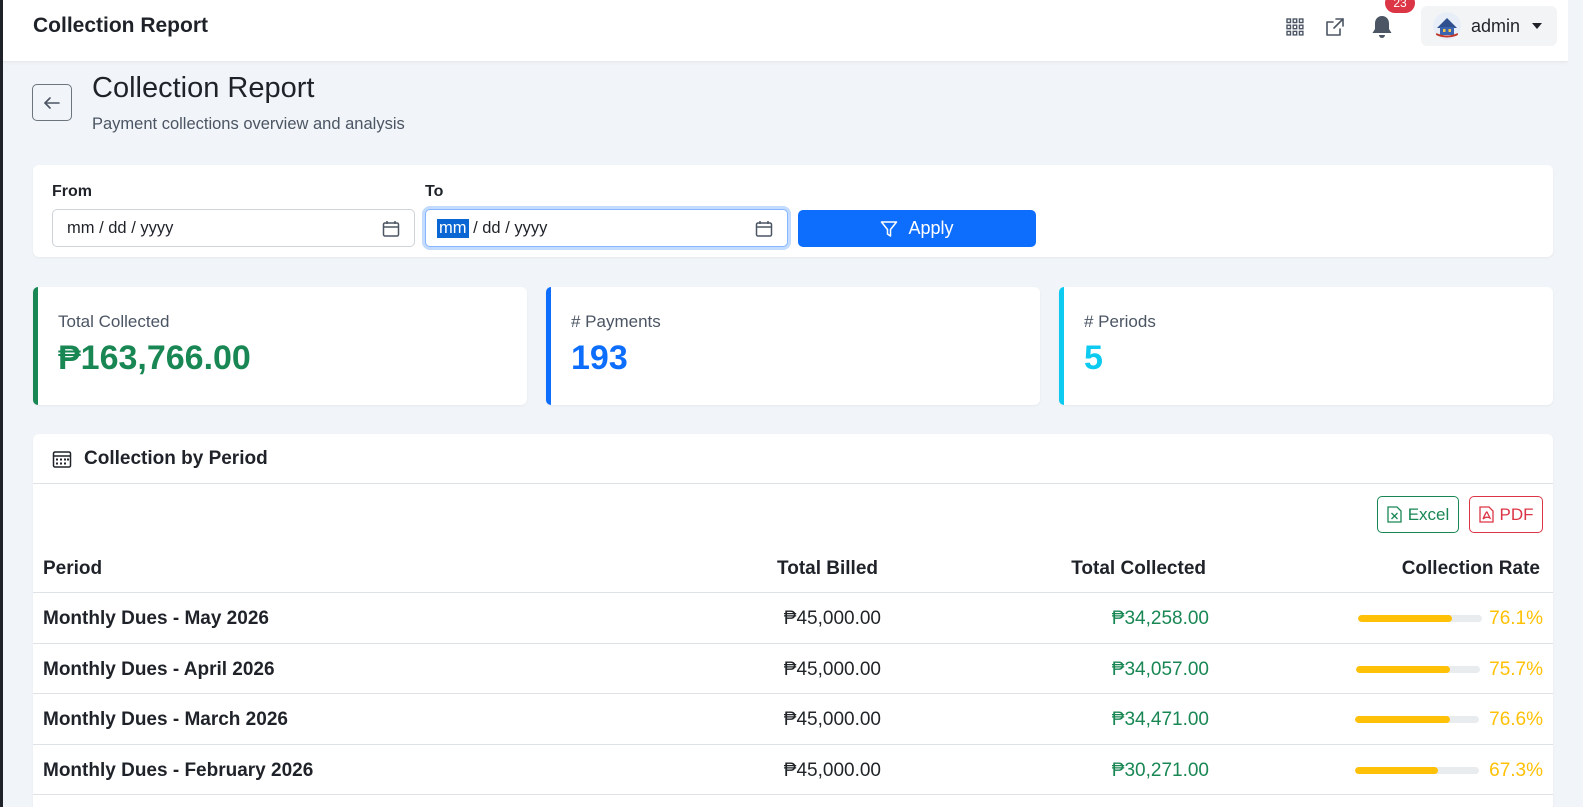  I want to click on collected-cell: ₱34,471.00, so click(1160, 719).